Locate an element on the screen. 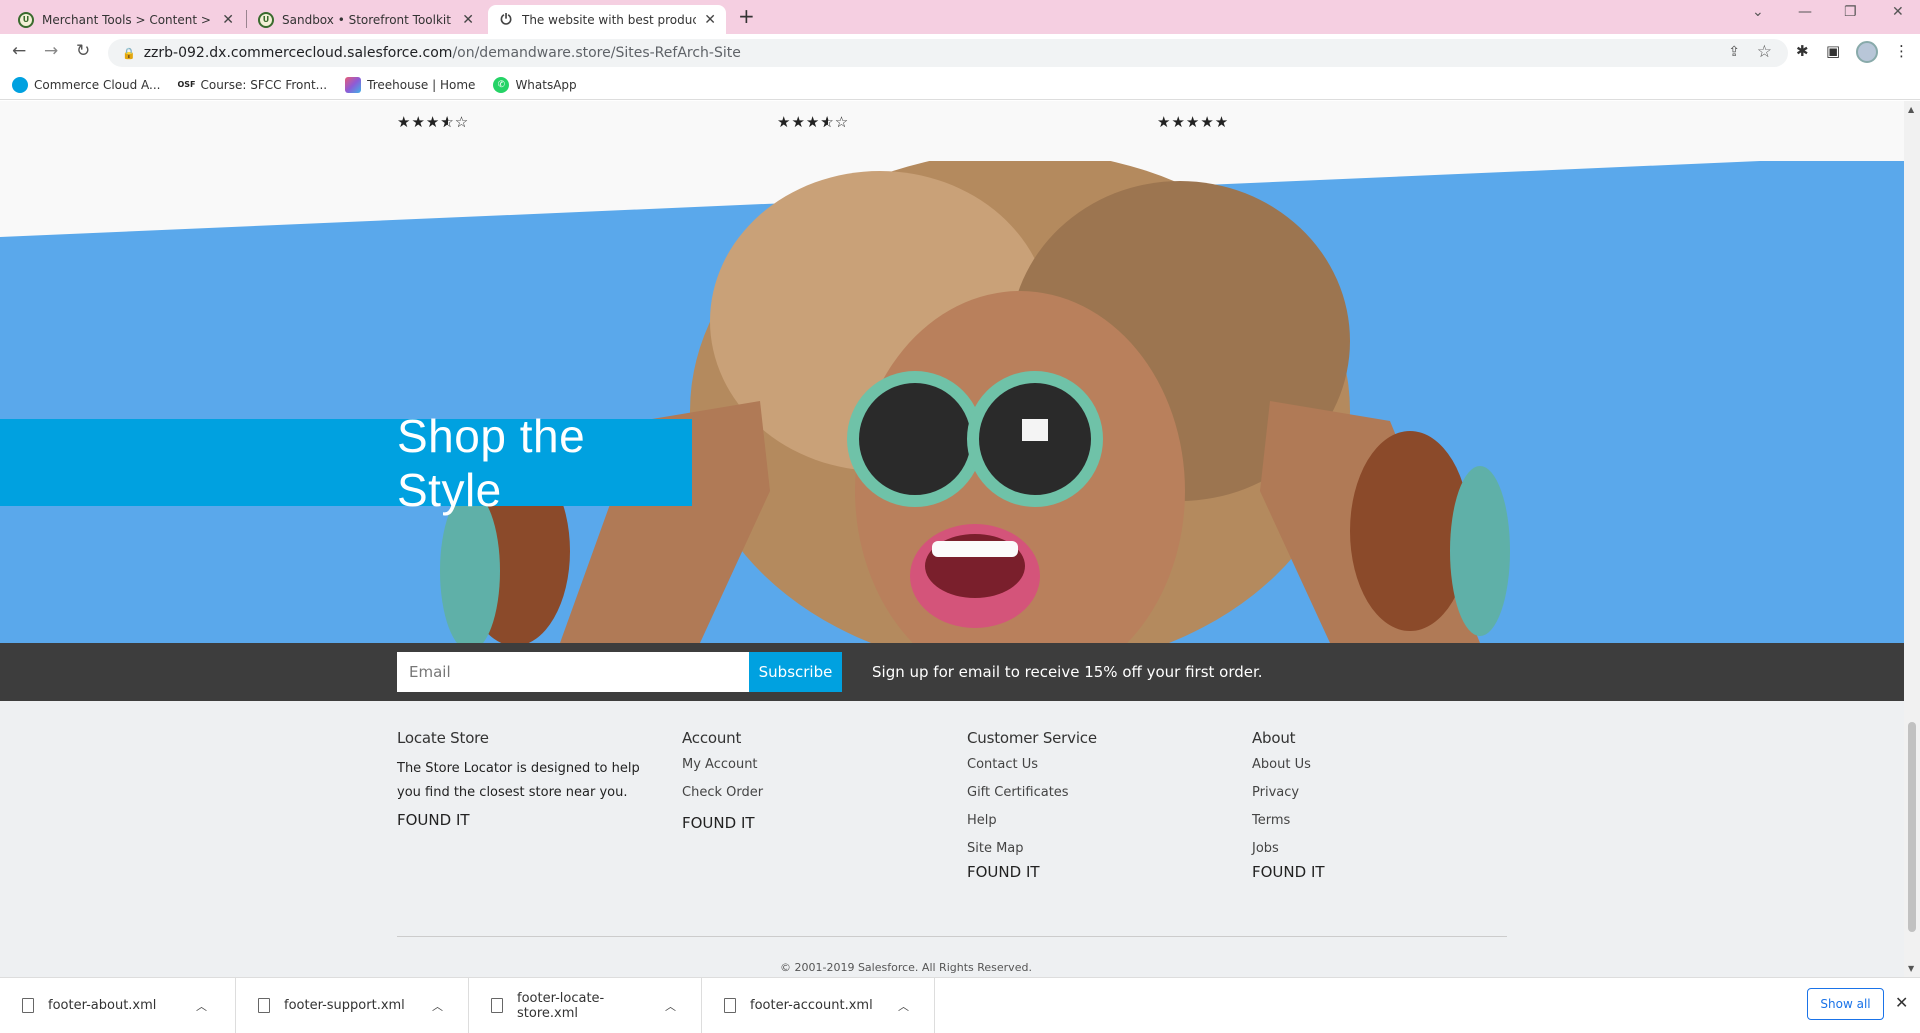 The width and height of the screenshot is (1920, 1033). menu-icon: ⋮ is located at coordinates (1901, 51).